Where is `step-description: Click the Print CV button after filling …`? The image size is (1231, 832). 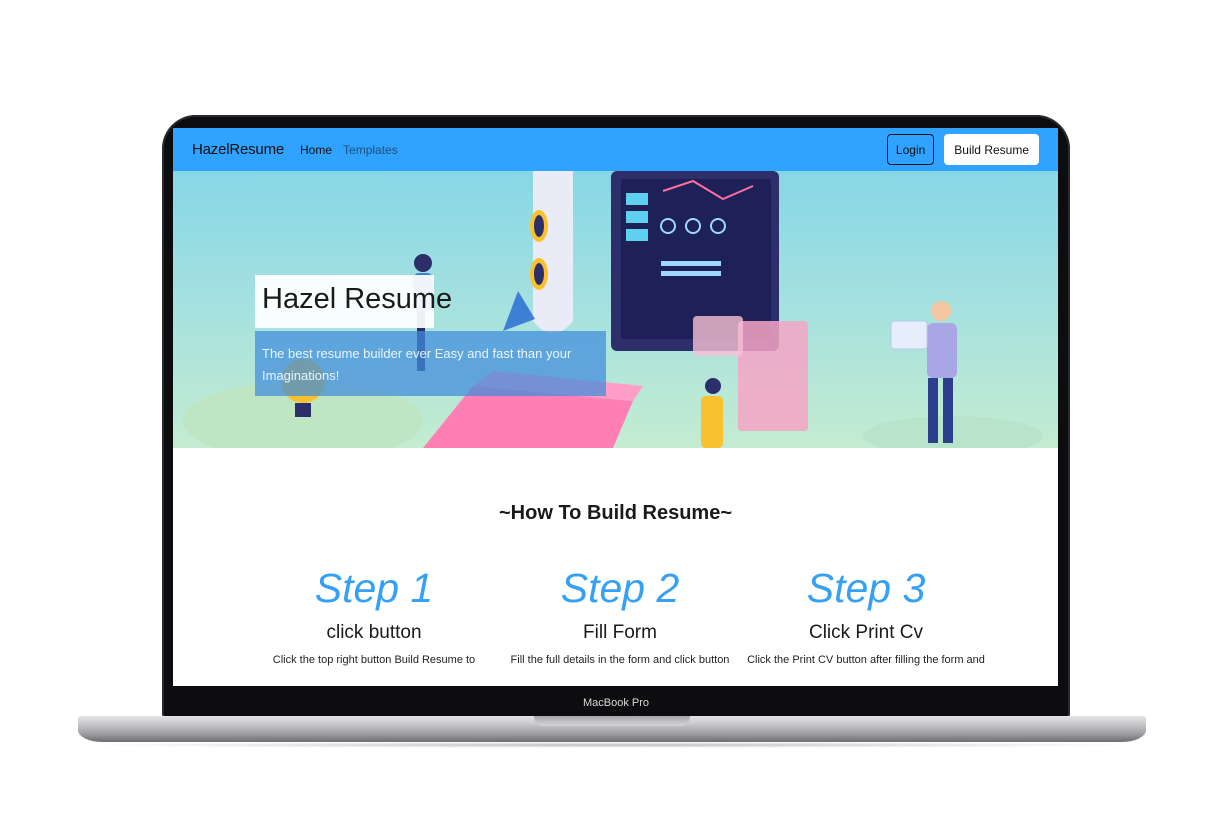 step-description: Click the Print CV button after filling … is located at coordinates (866, 660).